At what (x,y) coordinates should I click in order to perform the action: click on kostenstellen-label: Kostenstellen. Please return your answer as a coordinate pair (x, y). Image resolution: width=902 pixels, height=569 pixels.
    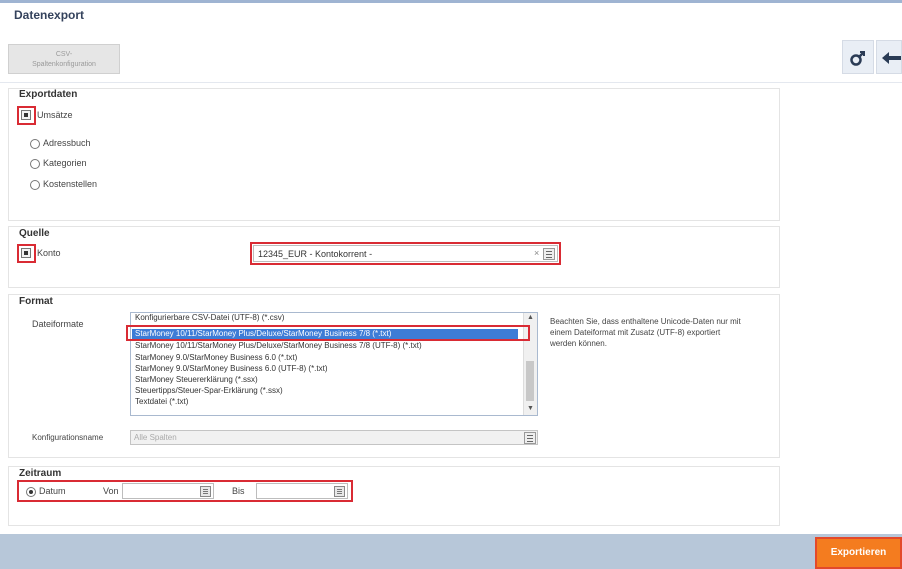
    Looking at the image, I should click on (70, 184).